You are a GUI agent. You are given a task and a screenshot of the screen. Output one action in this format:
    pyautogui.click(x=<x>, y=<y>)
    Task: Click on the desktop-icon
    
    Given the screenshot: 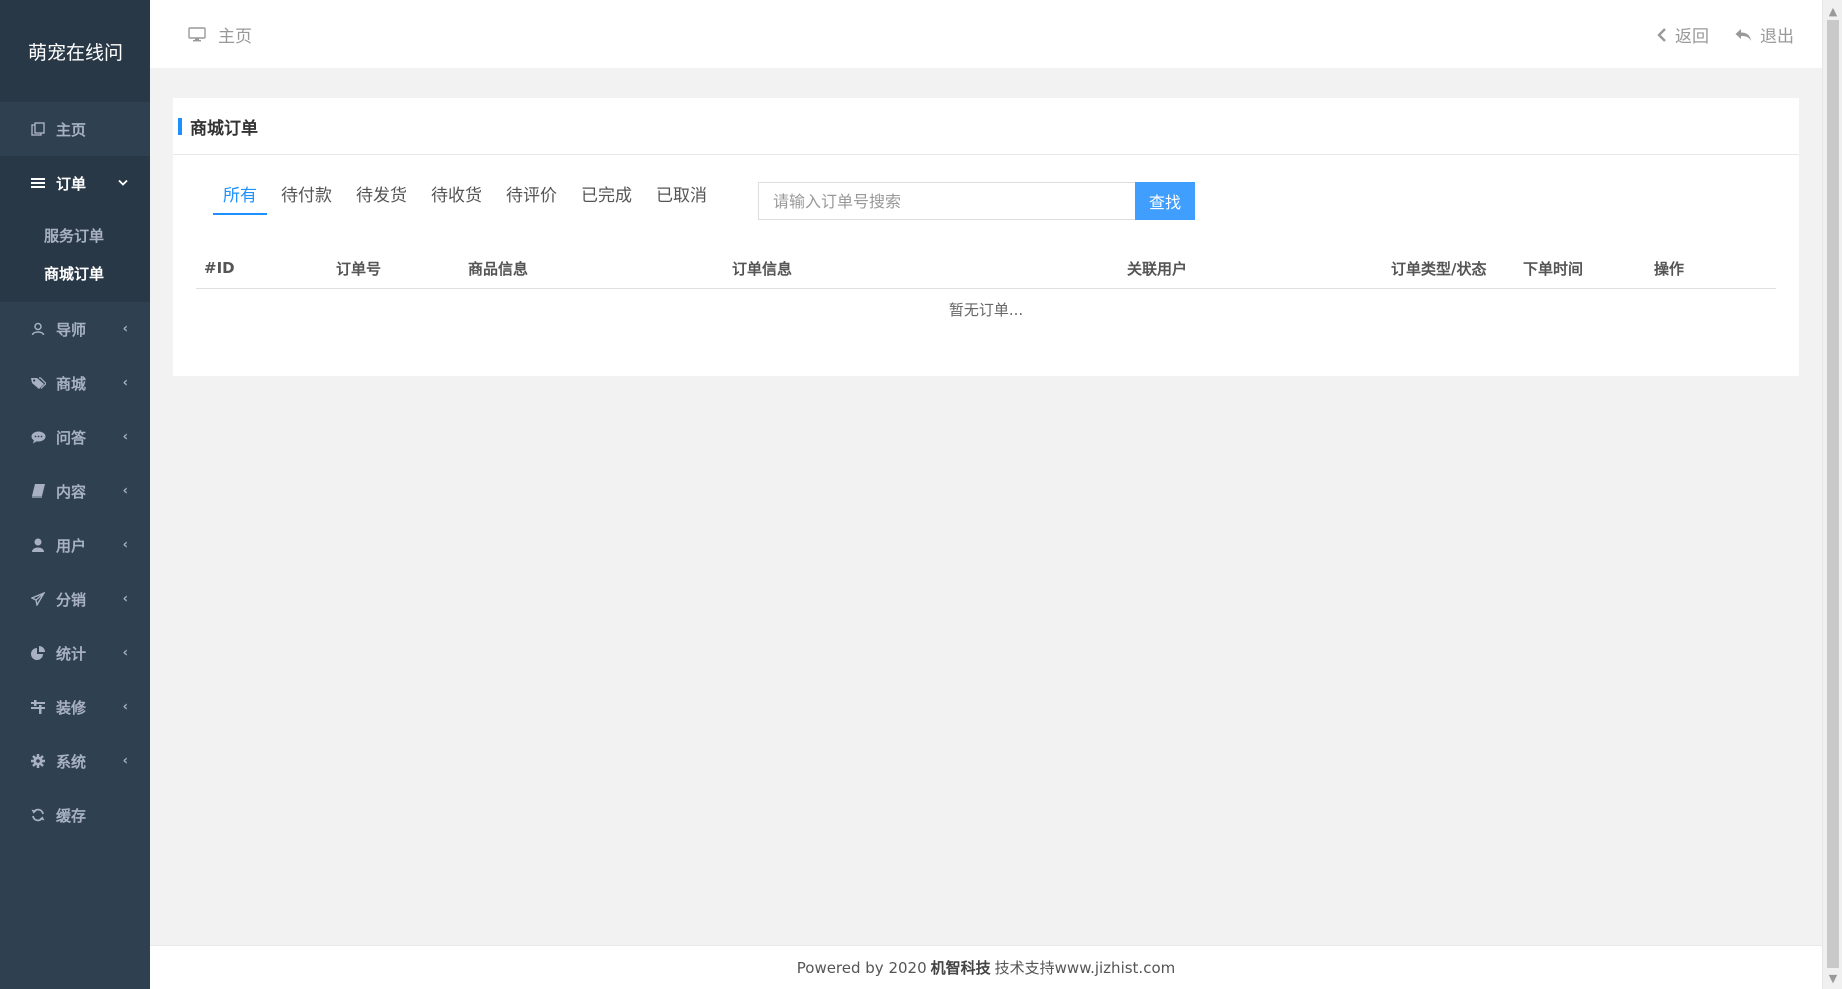 What is the action you would take?
    pyautogui.click(x=197, y=33)
    